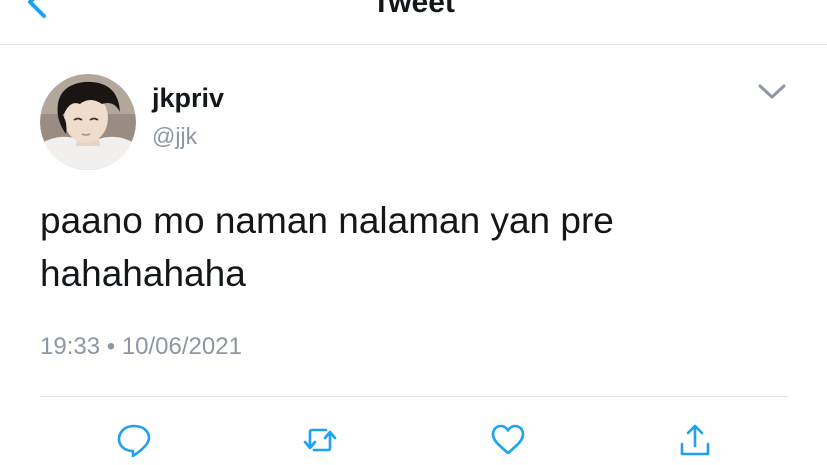 This screenshot has width=827, height=465. What do you see at coordinates (413, 9) in the screenshot?
I see `page-title: Tweet` at bounding box center [413, 9].